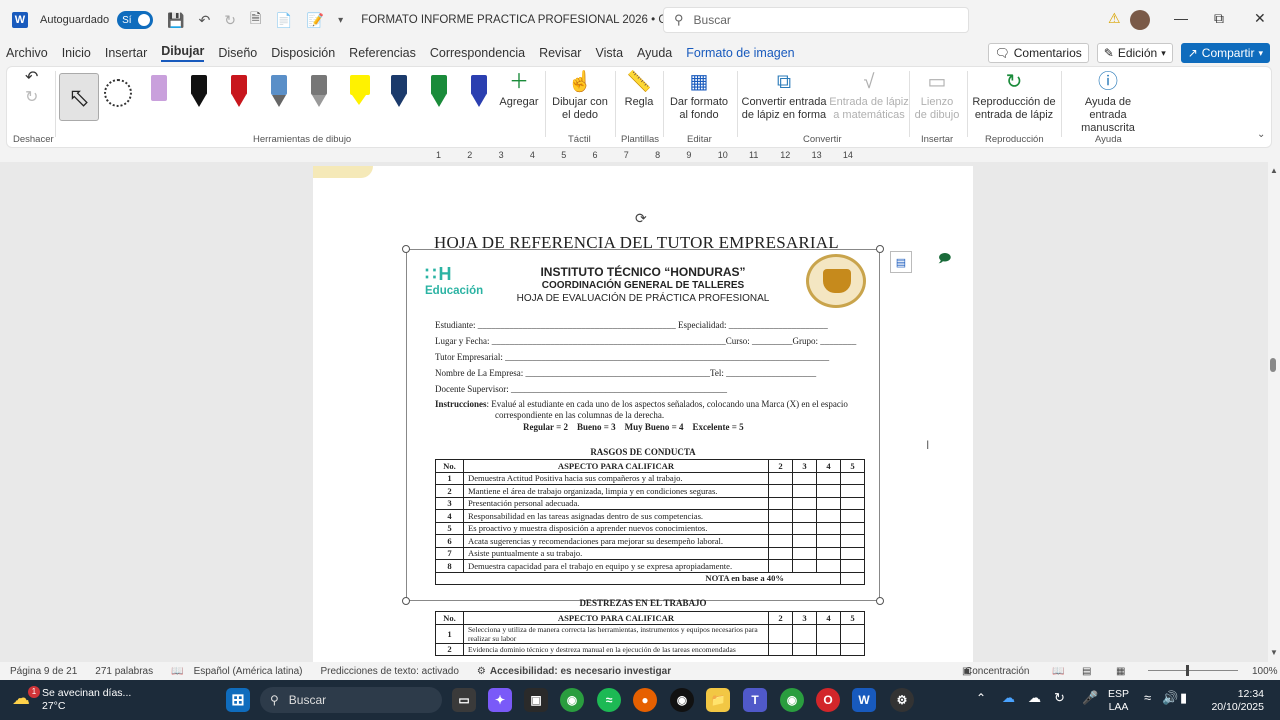 The height and width of the screenshot is (720, 1280). What do you see at coordinates (86, 700) in the screenshot?
I see `weather-text: Se avecinan días... 27°C` at bounding box center [86, 700].